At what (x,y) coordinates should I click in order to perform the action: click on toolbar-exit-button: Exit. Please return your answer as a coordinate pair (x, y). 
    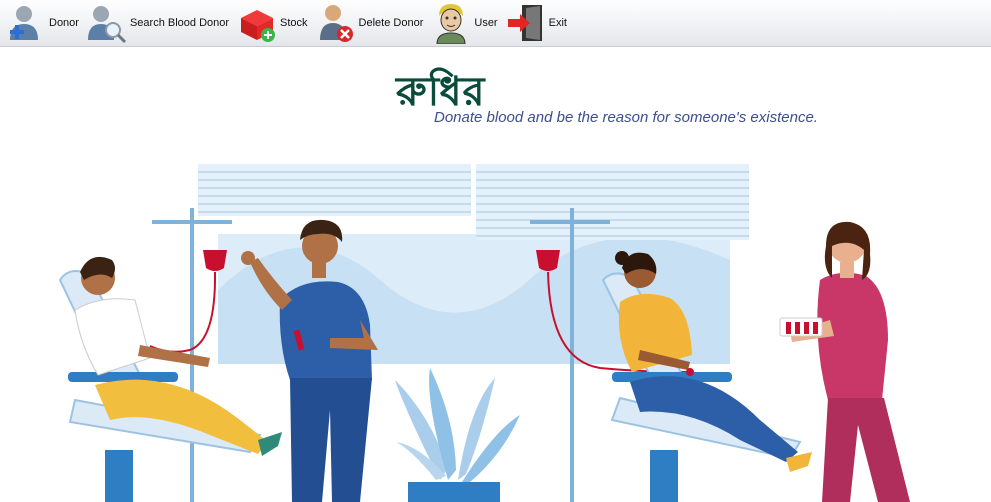
    Looking at the image, I should click on (540, 23).